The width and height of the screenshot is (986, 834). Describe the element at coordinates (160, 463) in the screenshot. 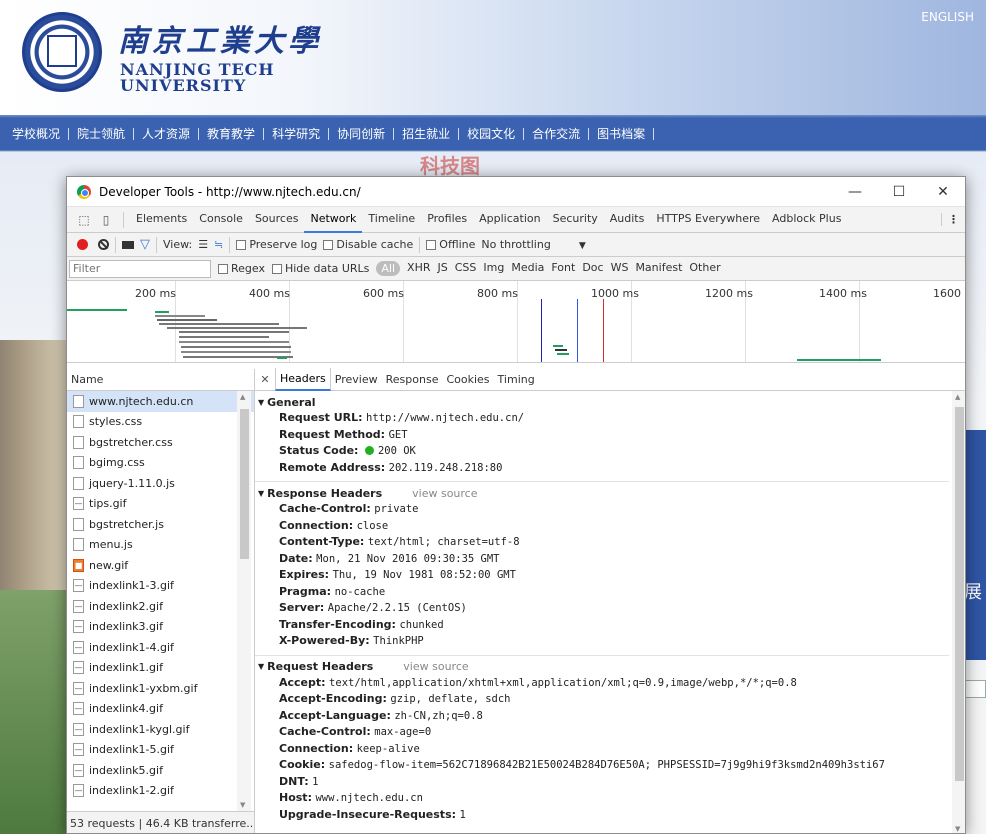

I see `request-row: bgimg.css` at that location.